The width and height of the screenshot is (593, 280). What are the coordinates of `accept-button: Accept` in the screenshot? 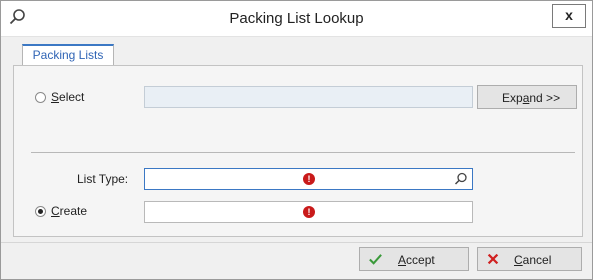 It's located at (414, 259).